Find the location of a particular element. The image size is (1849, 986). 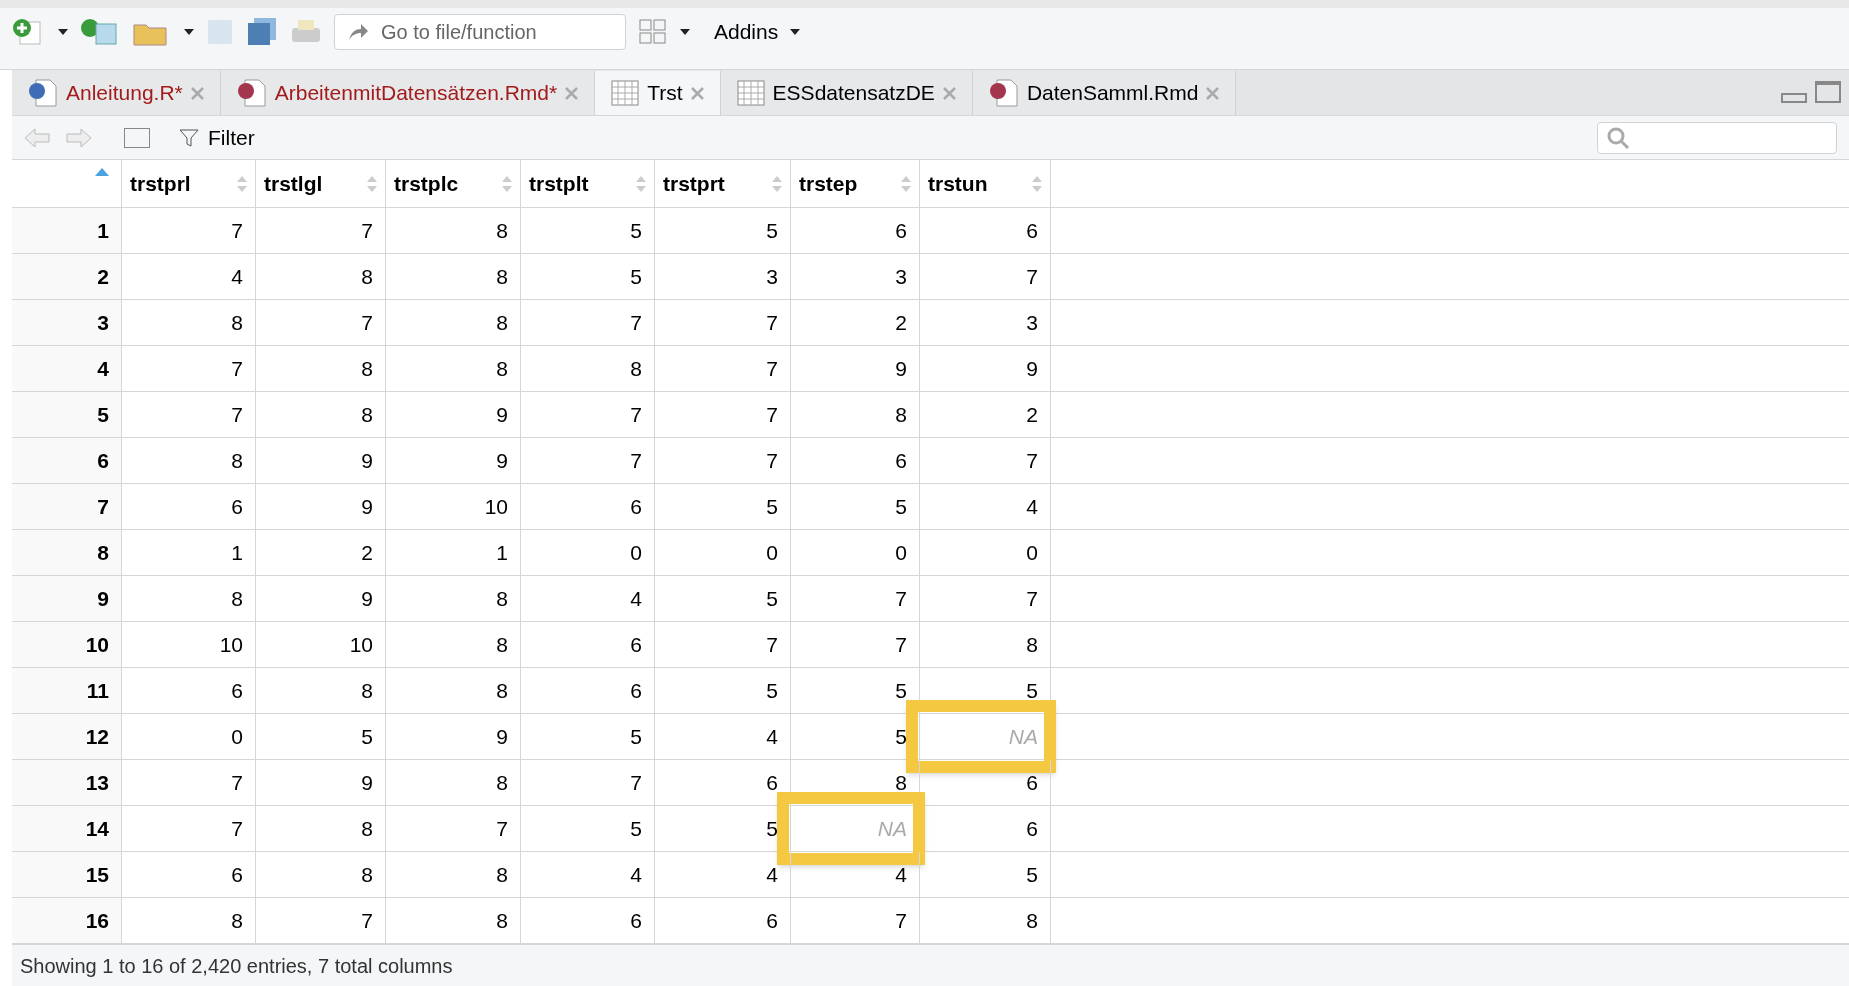

column-header: trstep is located at coordinates (855, 183).